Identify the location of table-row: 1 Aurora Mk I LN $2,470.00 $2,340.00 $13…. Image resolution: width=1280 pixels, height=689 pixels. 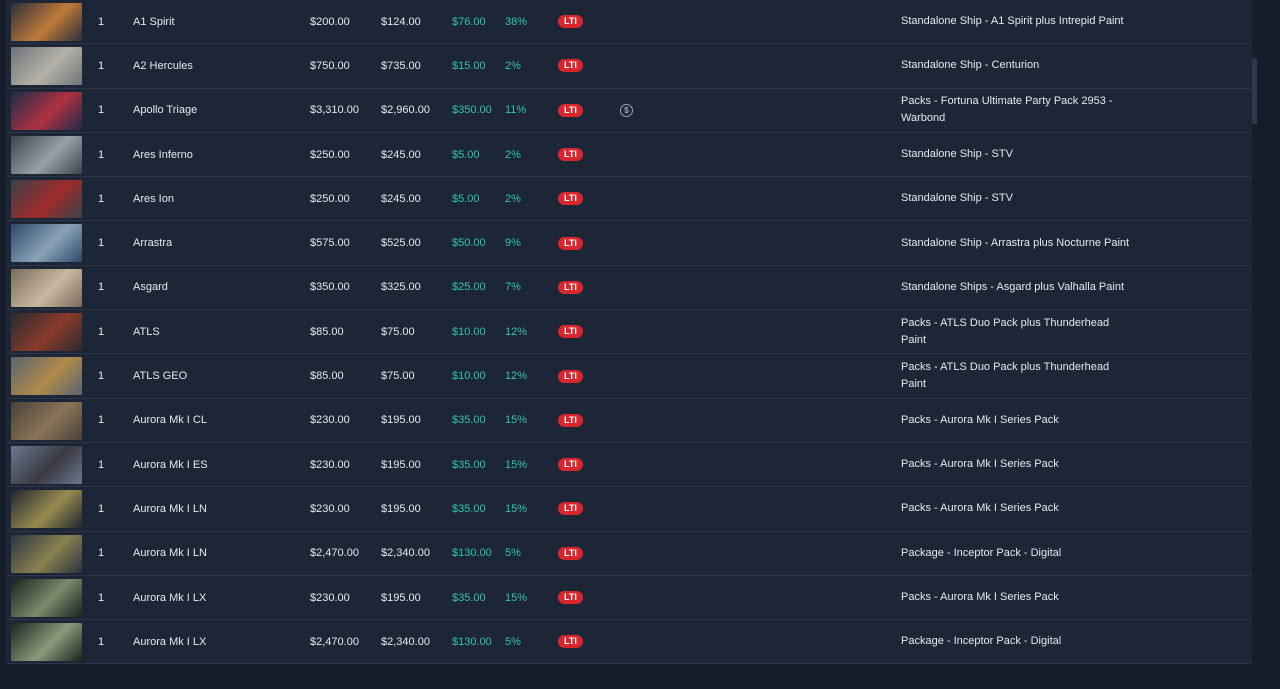
(629, 553).